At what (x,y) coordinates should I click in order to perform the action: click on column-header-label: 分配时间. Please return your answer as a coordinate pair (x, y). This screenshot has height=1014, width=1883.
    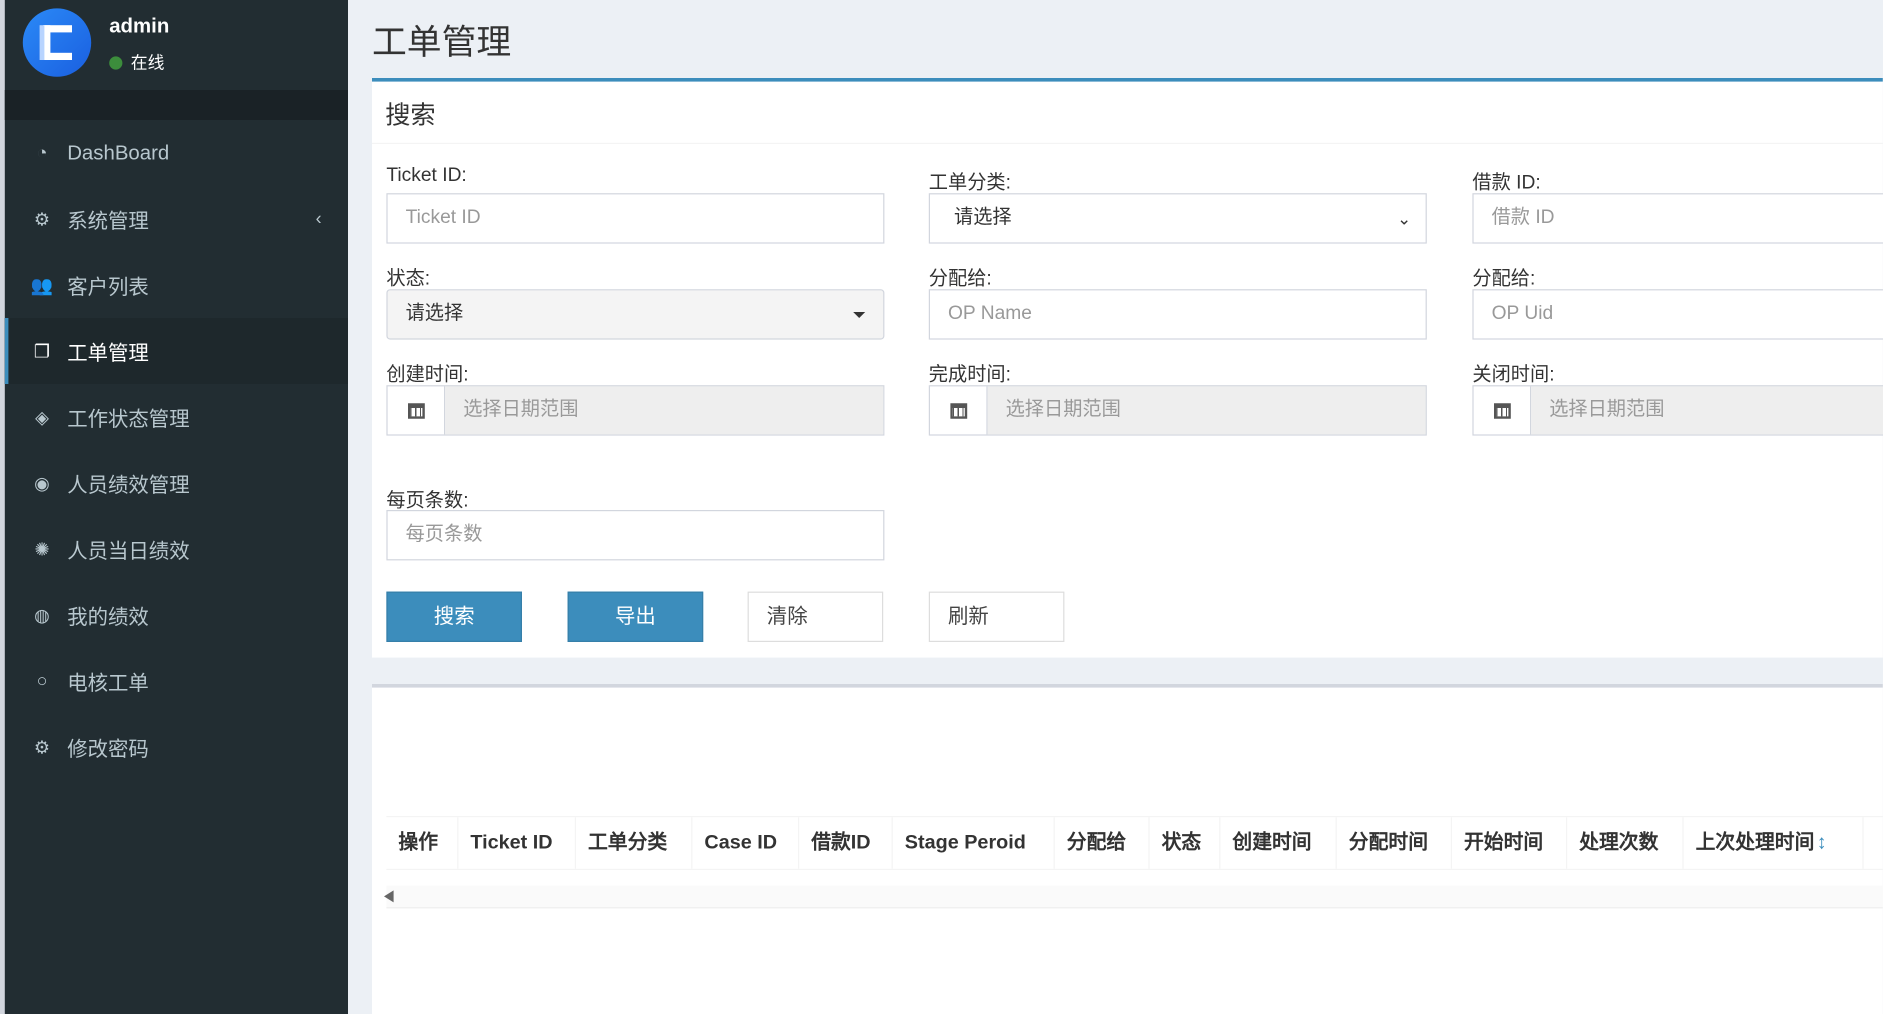
    Looking at the image, I should click on (1388, 842).